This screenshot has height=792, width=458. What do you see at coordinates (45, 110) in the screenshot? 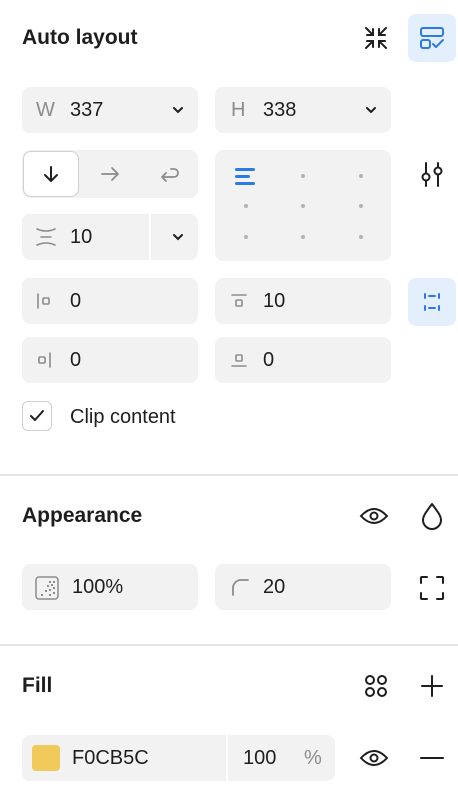
I see `width-prefix: W` at bounding box center [45, 110].